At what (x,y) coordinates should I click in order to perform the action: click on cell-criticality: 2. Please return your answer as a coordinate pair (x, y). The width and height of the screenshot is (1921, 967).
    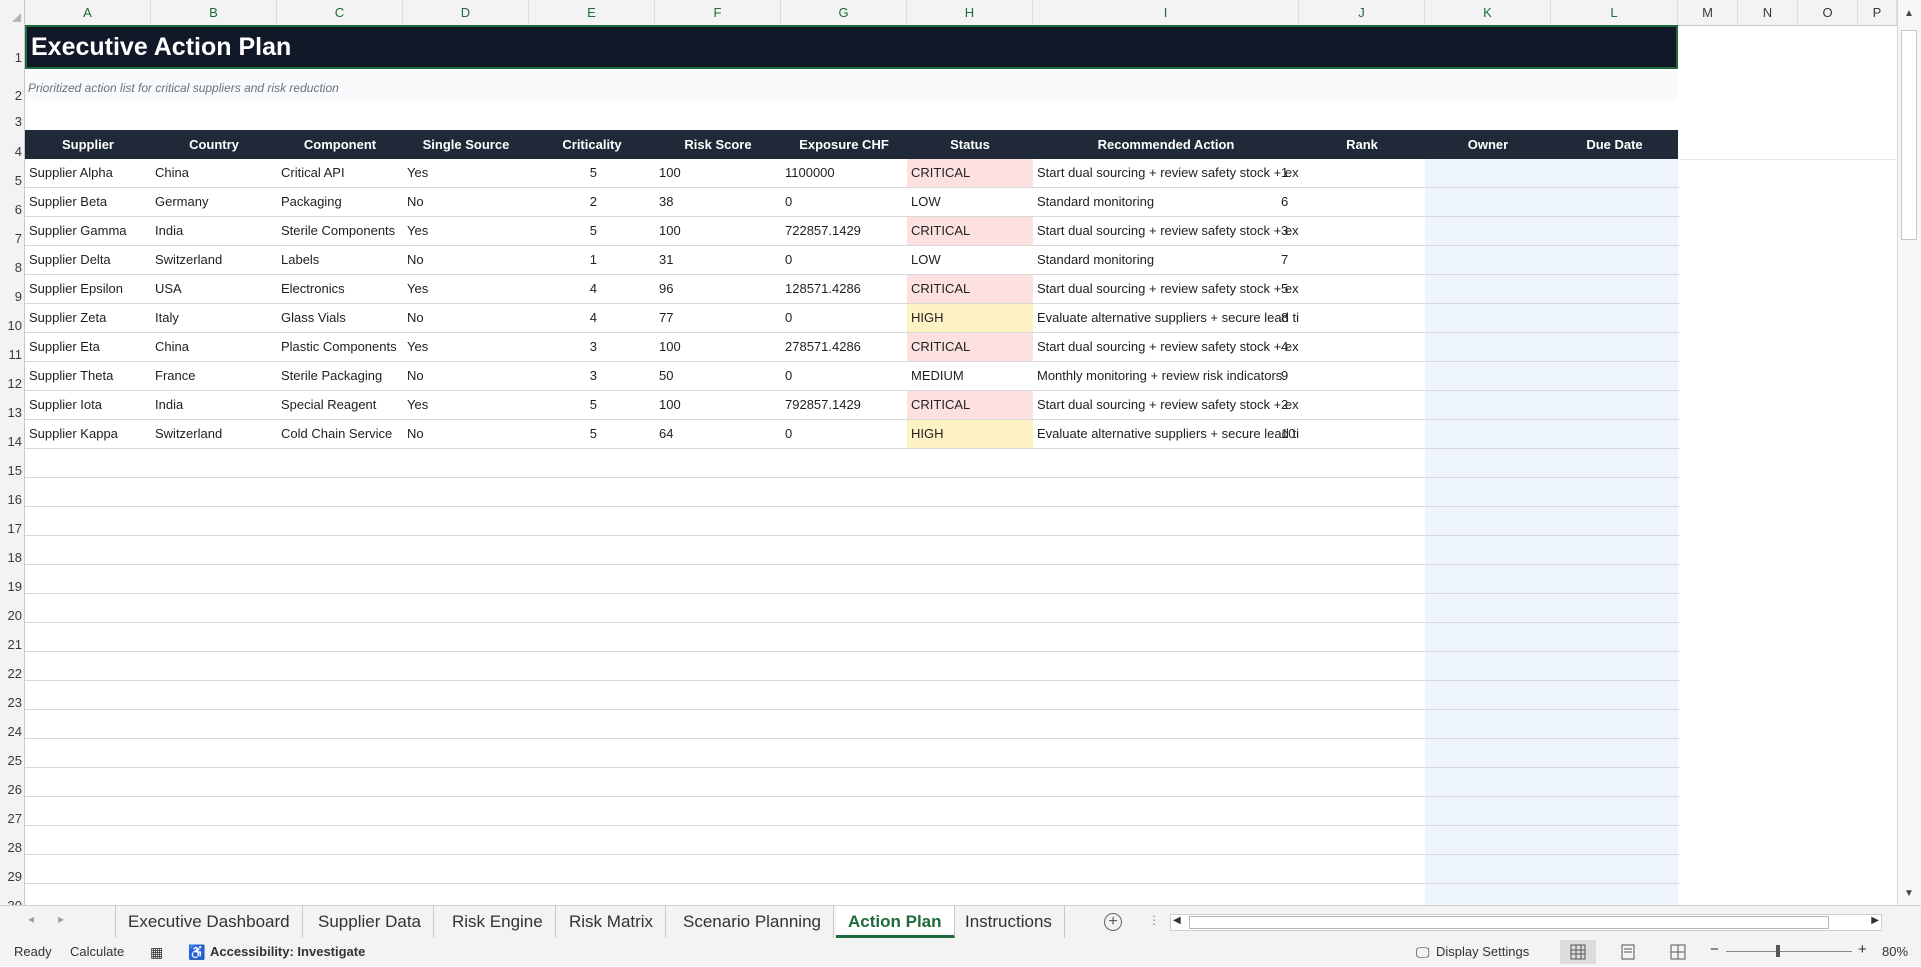
    Looking at the image, I should click on (565, 202).